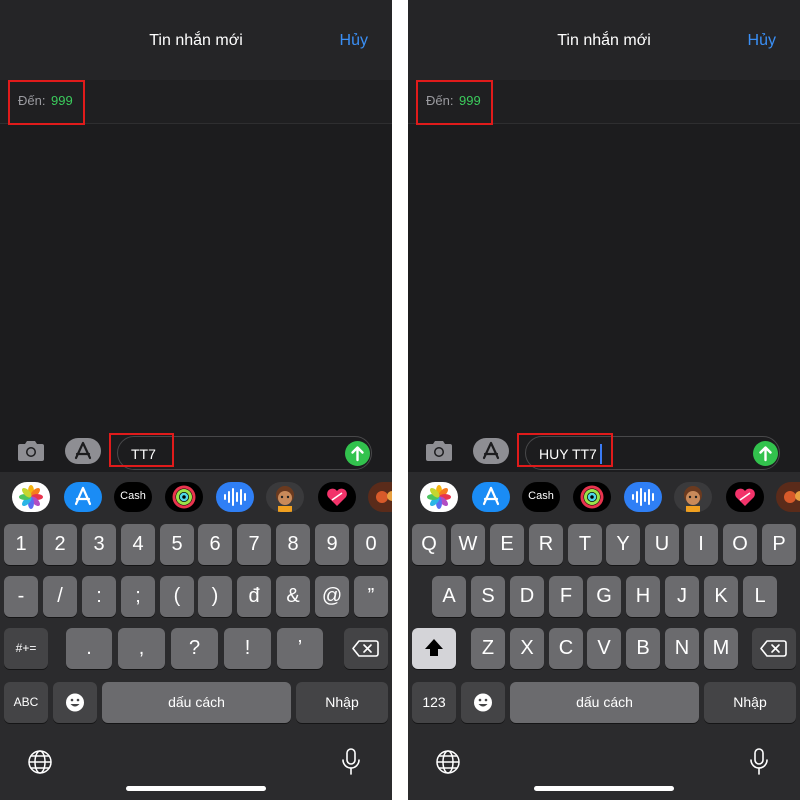 This screenshot has width=800, height=800. I want to click on key: 8, so click(293, 544).